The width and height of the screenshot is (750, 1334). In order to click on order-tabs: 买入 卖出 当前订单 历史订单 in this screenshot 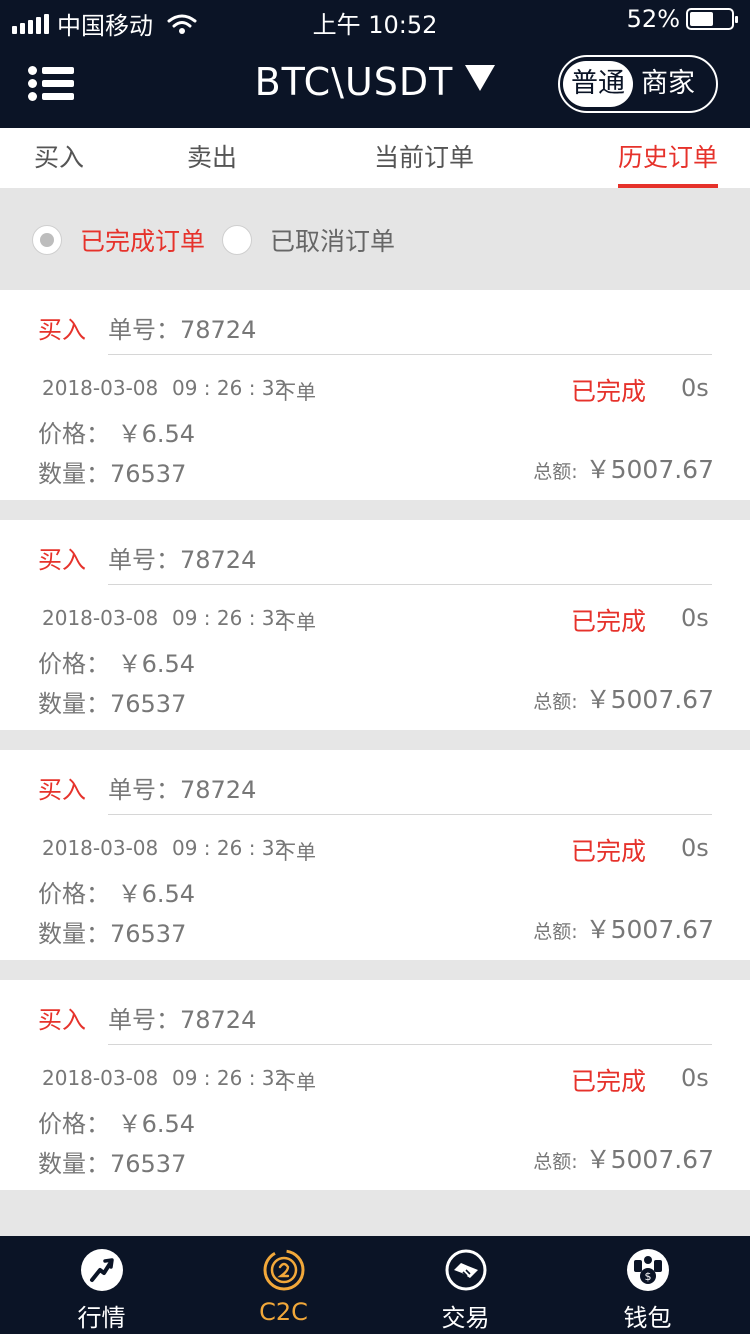, I will do `click(375, 158)`.